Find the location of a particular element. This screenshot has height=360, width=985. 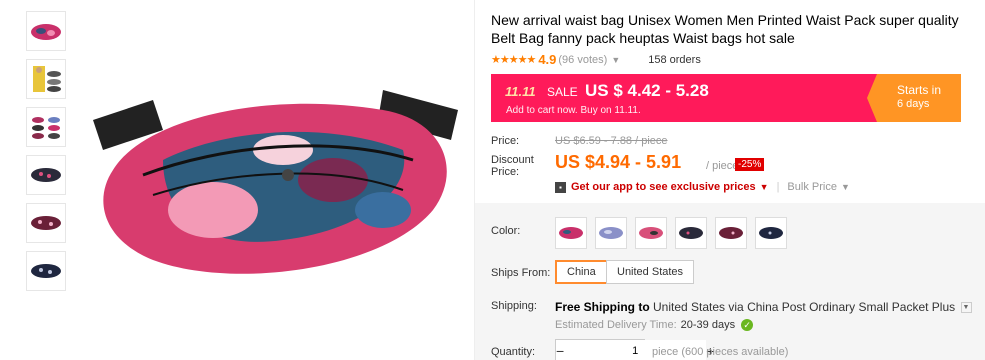

price-label: Price: is located at coordinates (505, 141).